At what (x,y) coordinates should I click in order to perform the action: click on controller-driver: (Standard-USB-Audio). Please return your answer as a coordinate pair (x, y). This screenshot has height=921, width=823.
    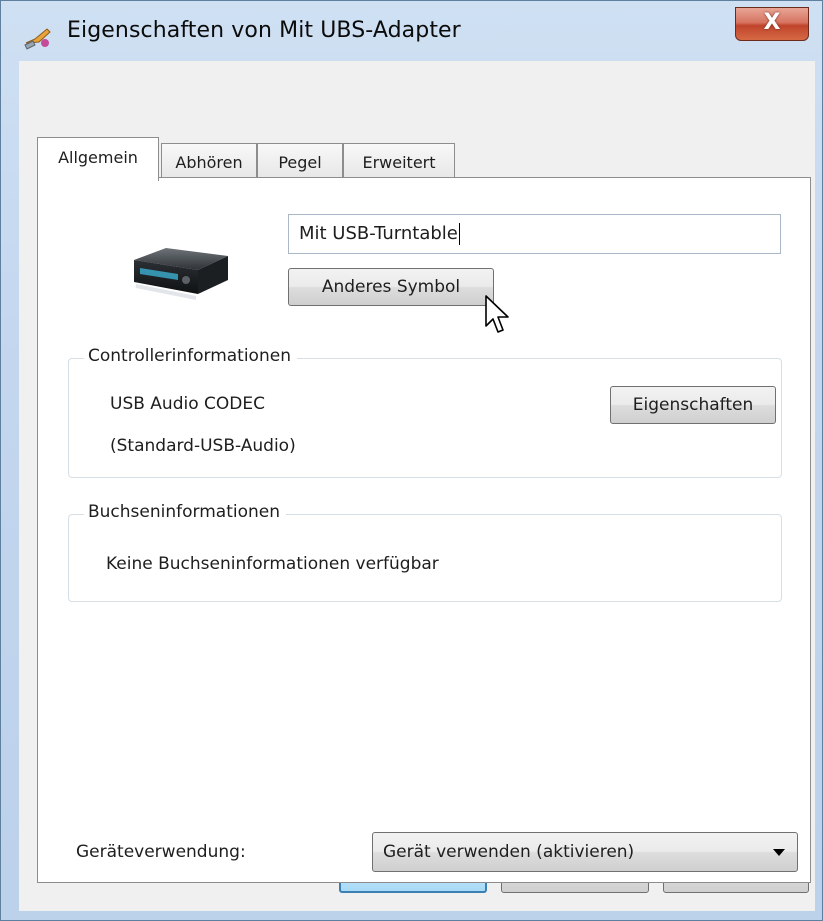
    Looking at the image, I should click on (203, 446).